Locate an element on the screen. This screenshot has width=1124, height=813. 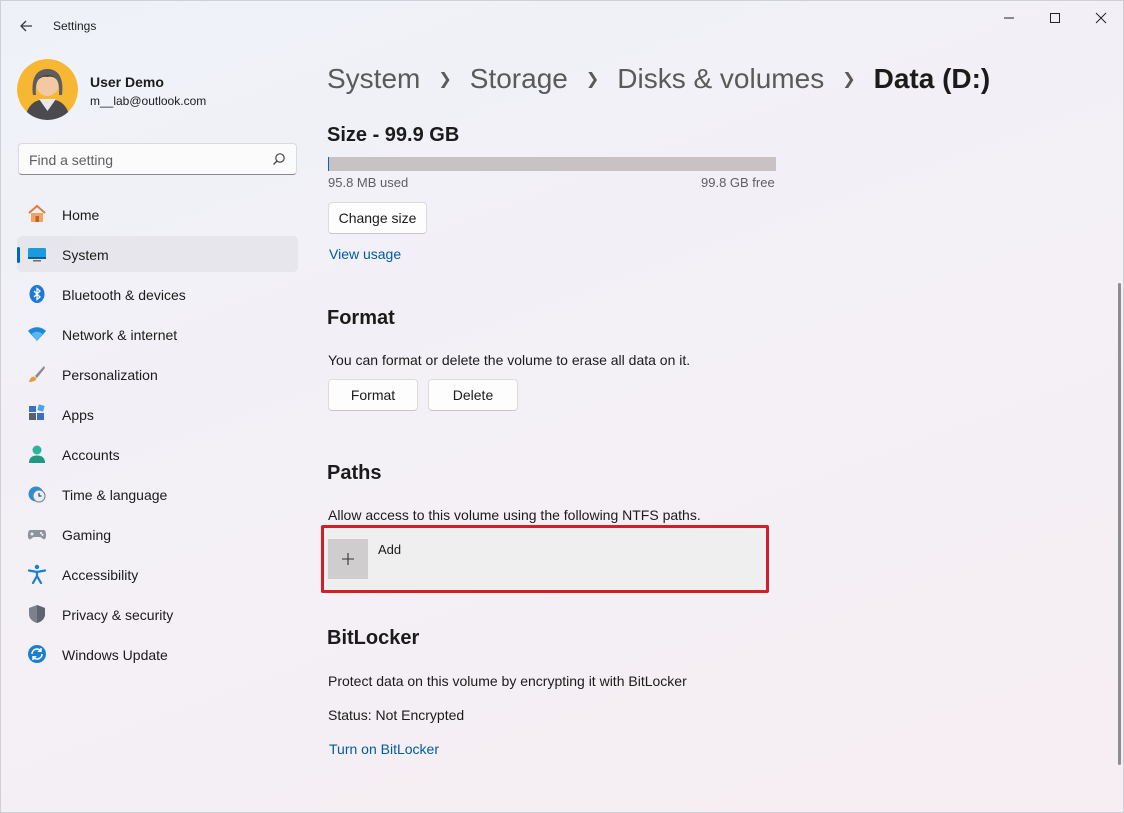
user-name: User Demo is located at coordinates (127, 82).